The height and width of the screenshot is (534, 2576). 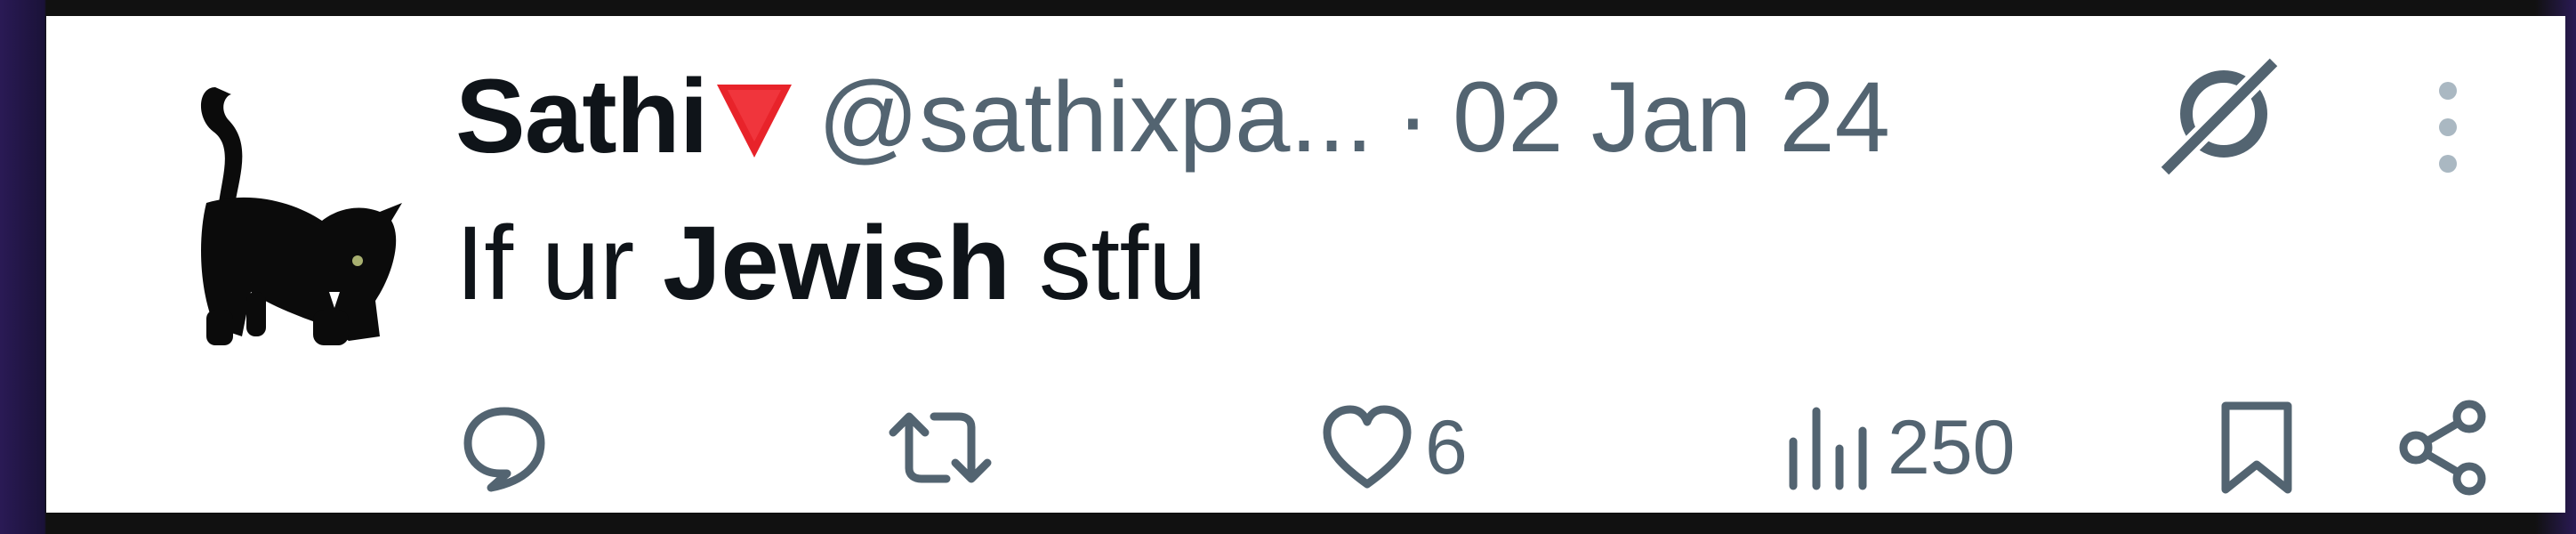 What do you see at coordinates (581, 116) in the screenshot?
I see `display-name: Sathi` at bounding box center [581, 116].